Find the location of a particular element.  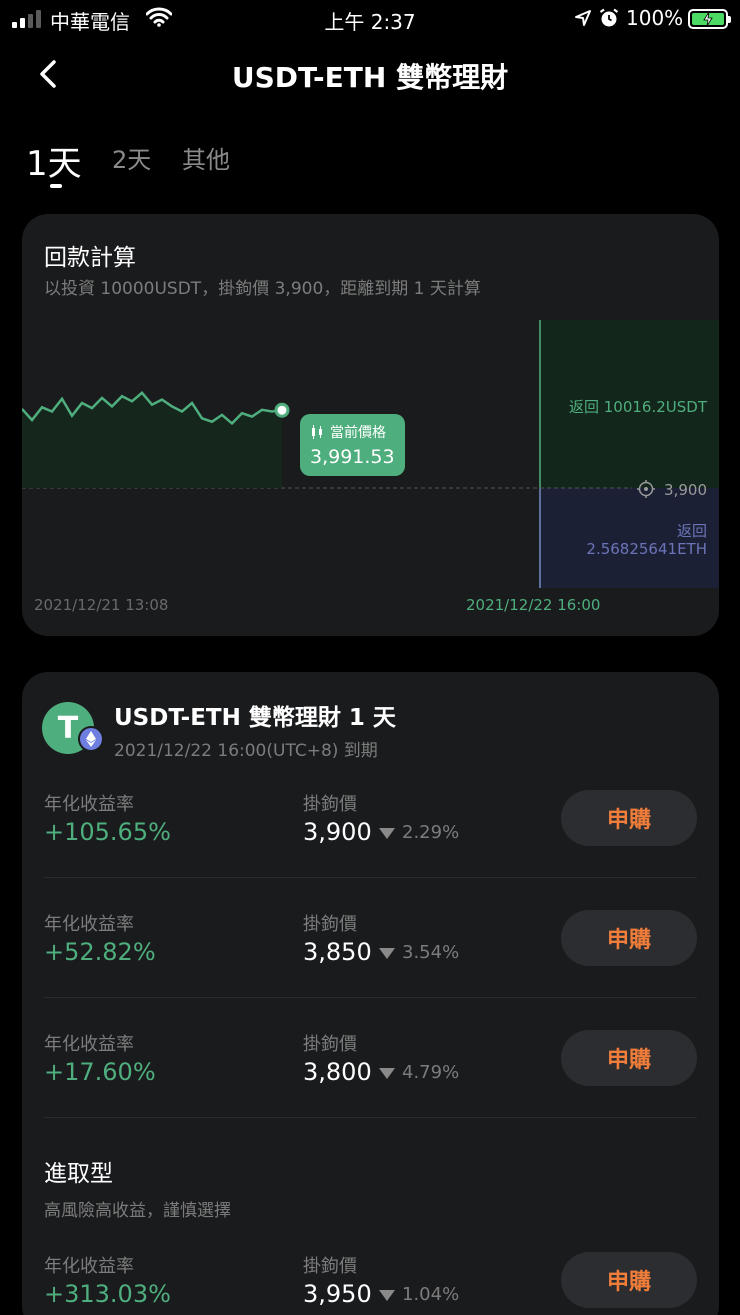

aggressive-section-subtitle: 高風險高收益，謹慎選擇 is located at coordinates (137, 1211).